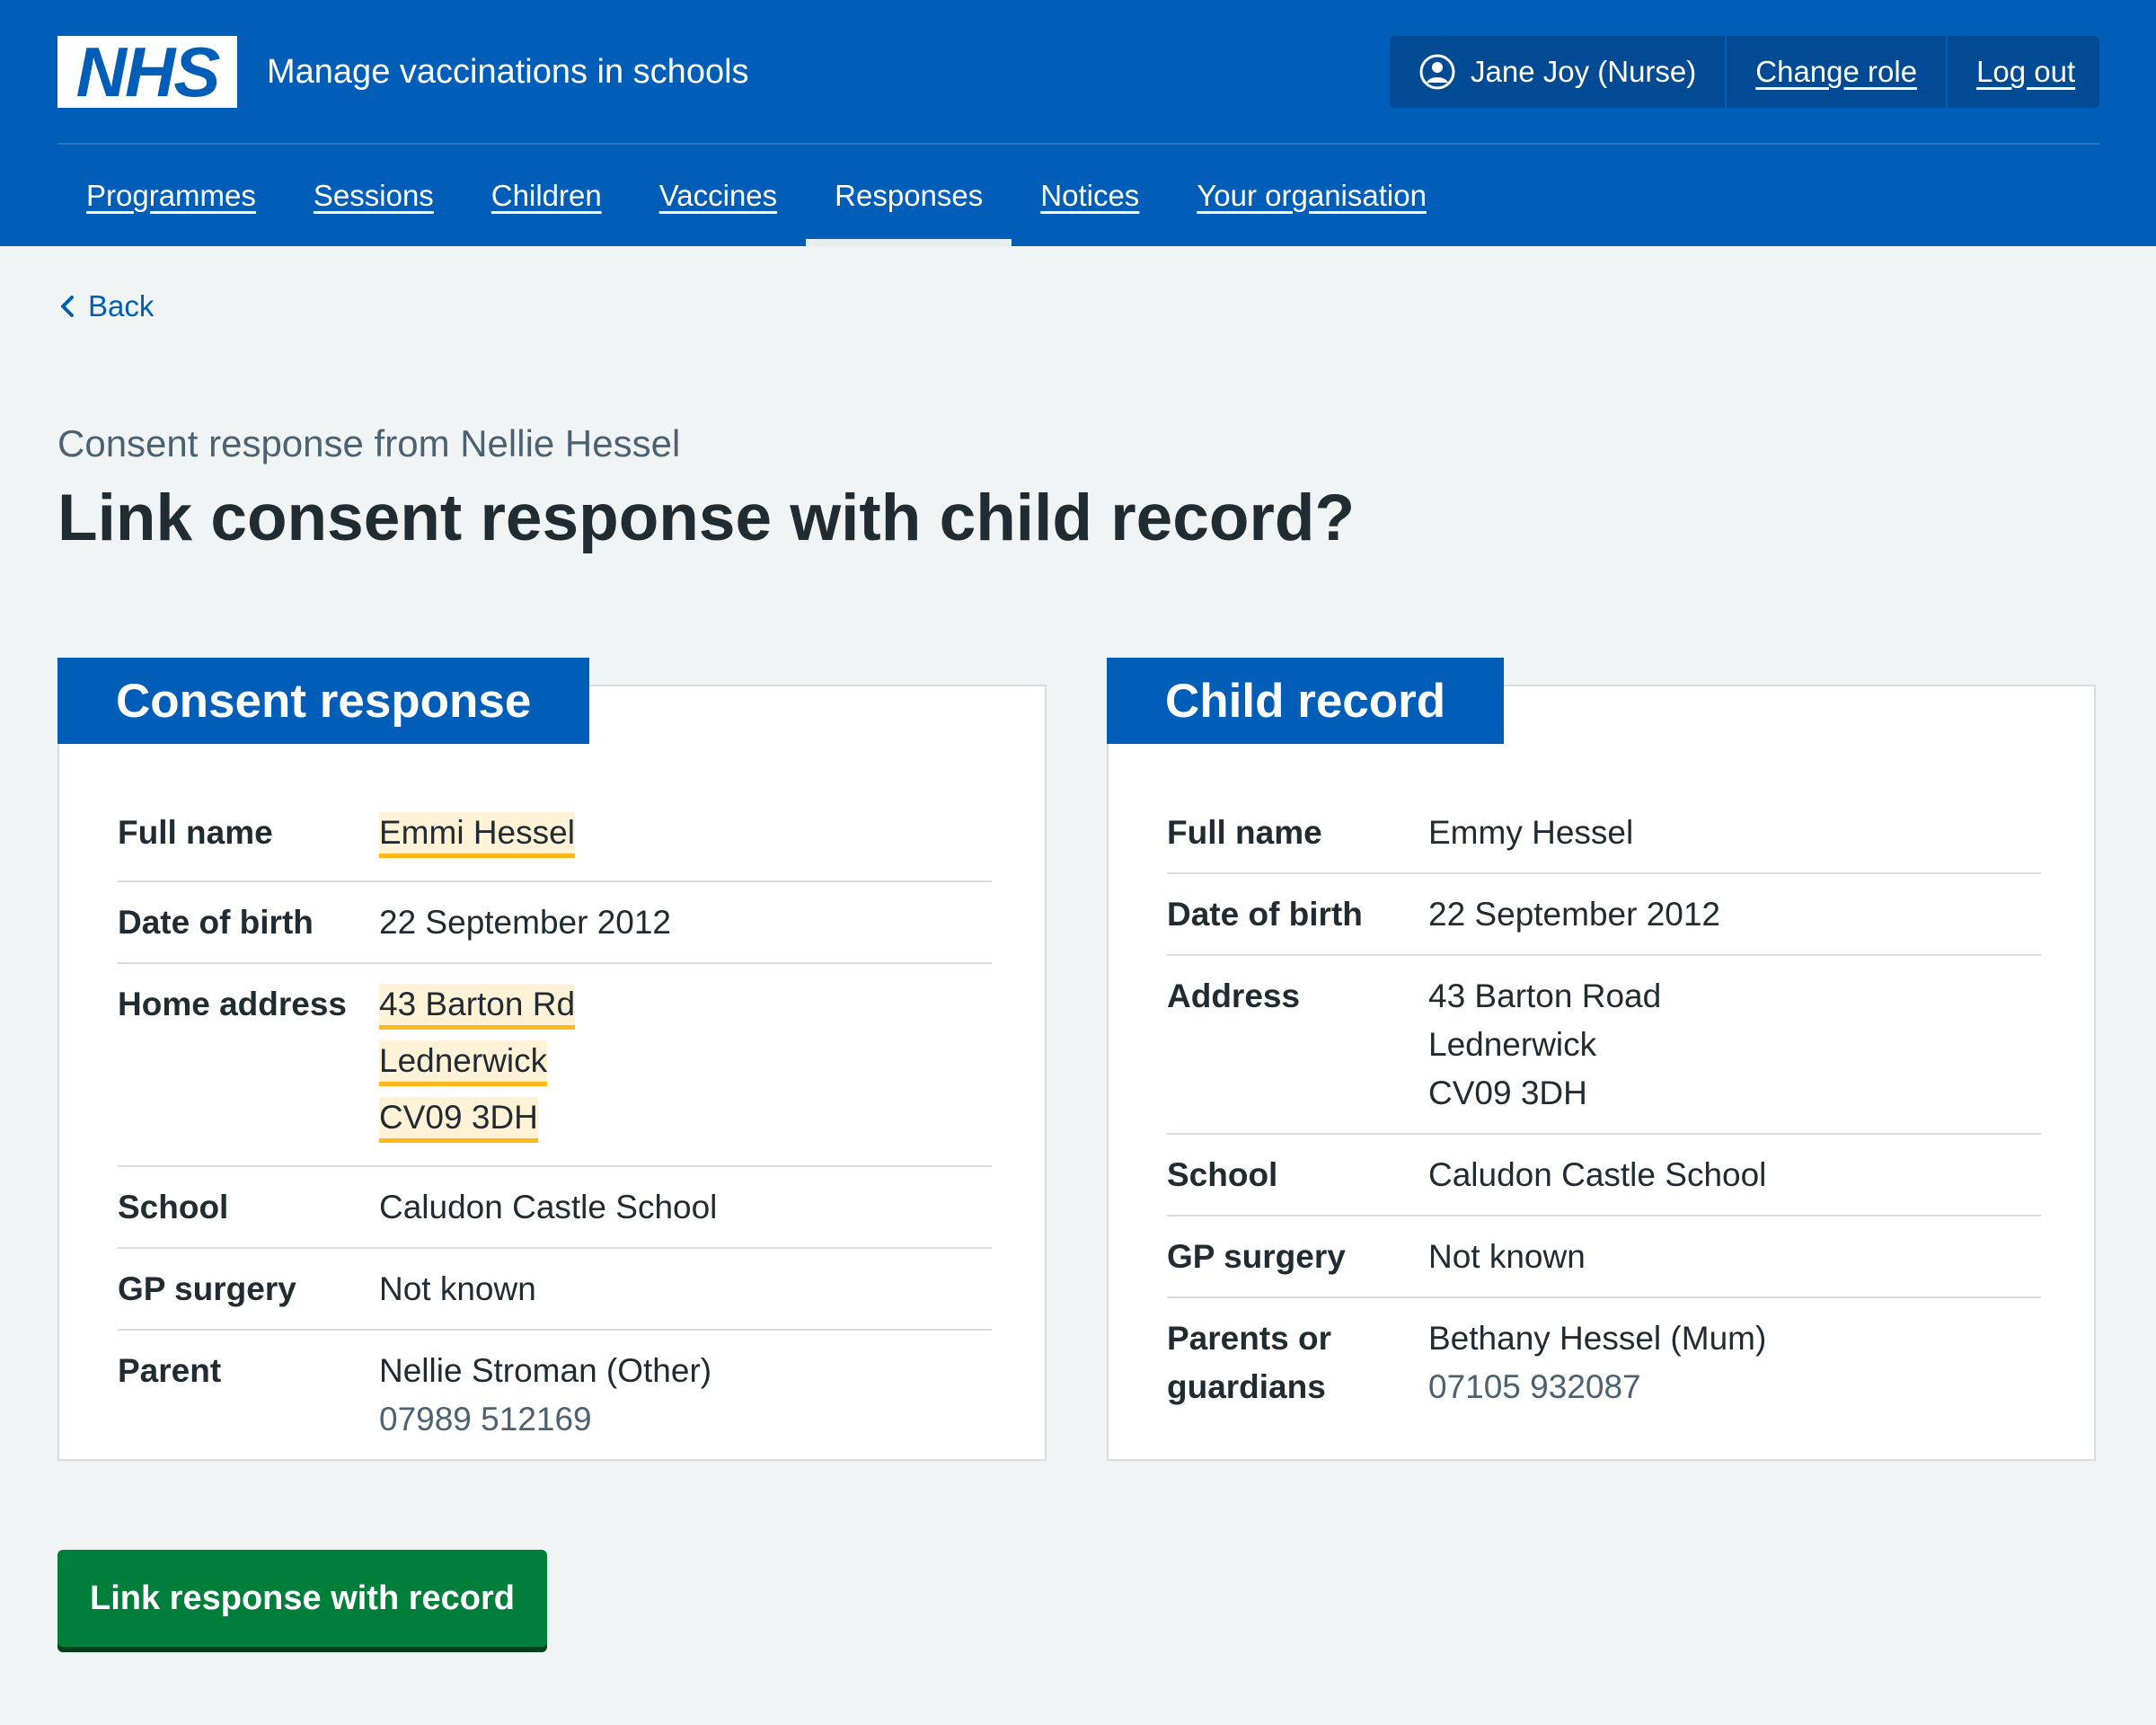 This screenshot has width=2156, height=1725. I want to click on account-user: Jane Joy (Nurse), so click(1558, 72).